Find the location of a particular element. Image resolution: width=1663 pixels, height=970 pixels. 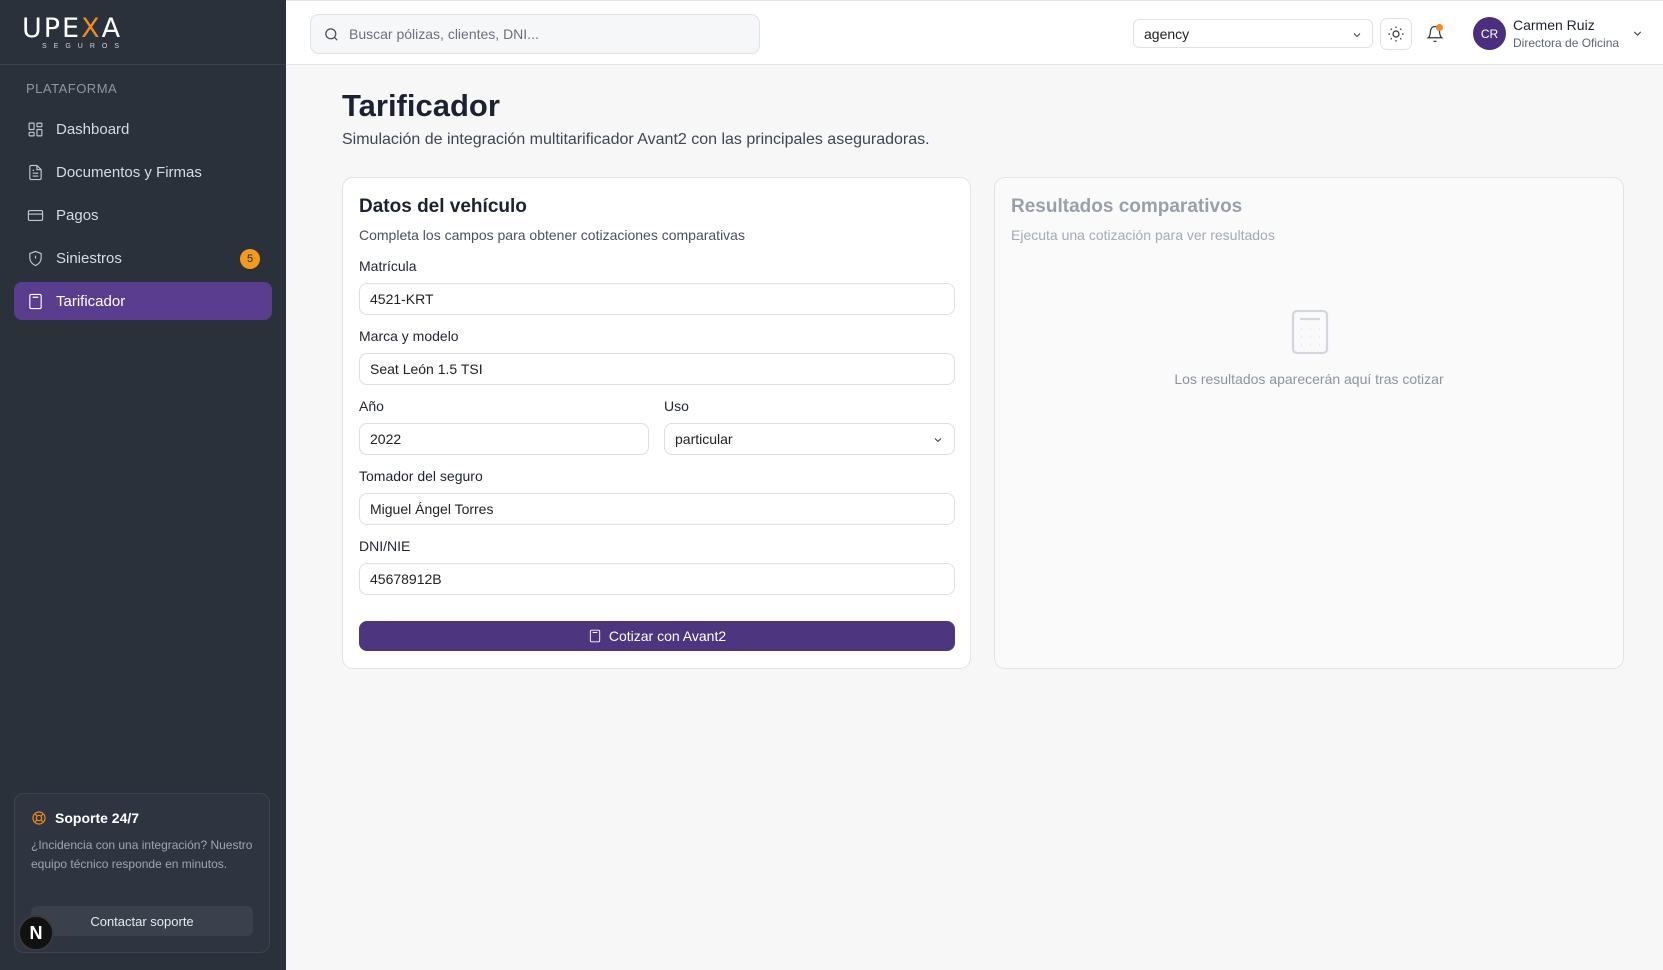

page-title: Tarificador is located at coordinates (421, 105).